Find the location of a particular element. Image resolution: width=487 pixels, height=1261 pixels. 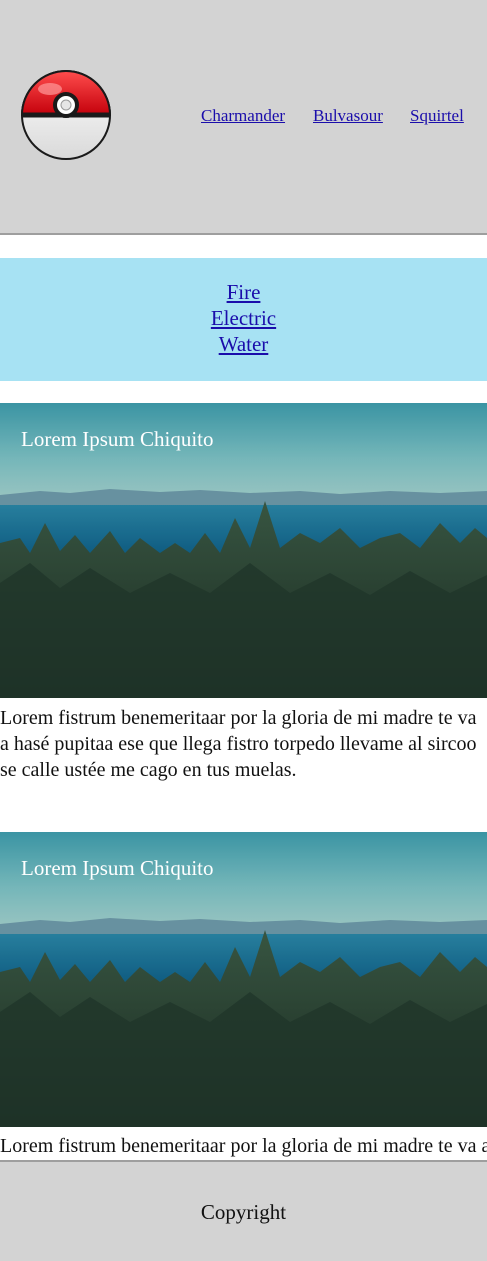

nav-link-bulvasour: Bulvasour is located at coordinates (348, 116).